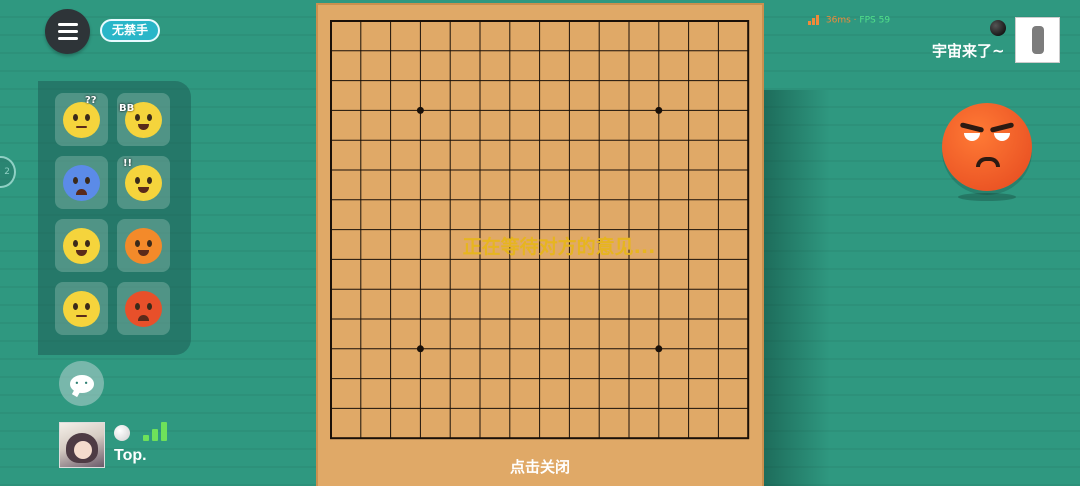 The height and width of the screenshot is (486, 1080). What do you see at coordinates (8, 172) in the screenshot?
I see `left-side-tab: 2` at bounding box center [8, 172].